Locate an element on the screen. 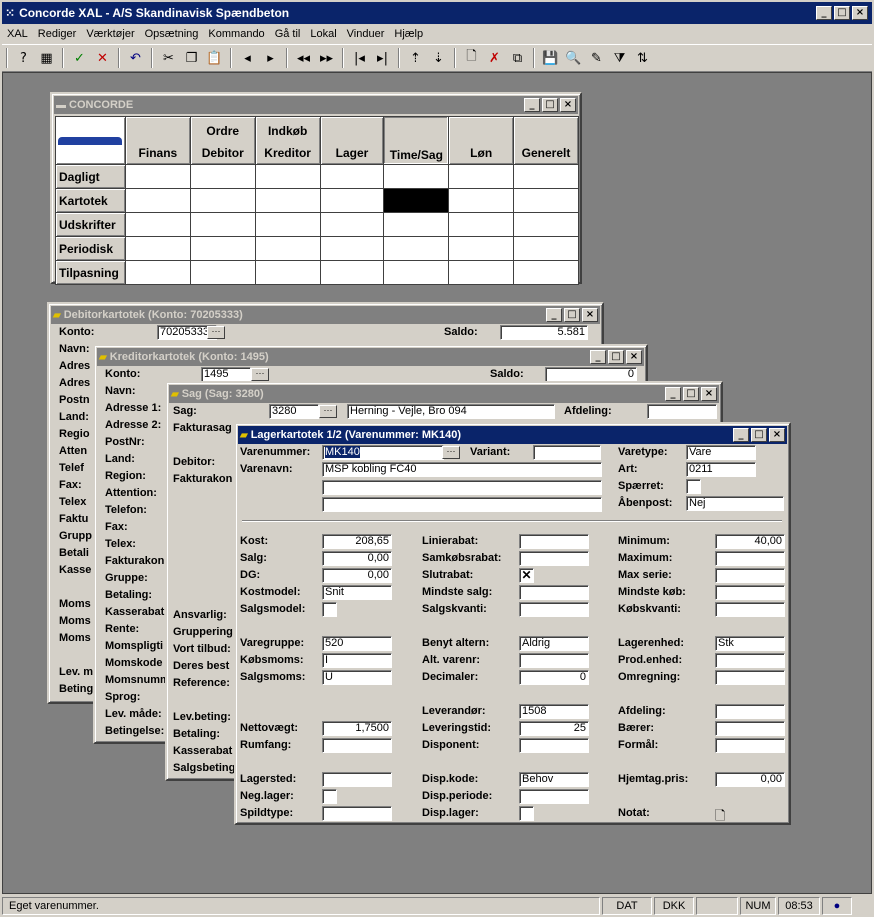  fast-forward-icon: ▸▸ is located at coordinates (326, 58).